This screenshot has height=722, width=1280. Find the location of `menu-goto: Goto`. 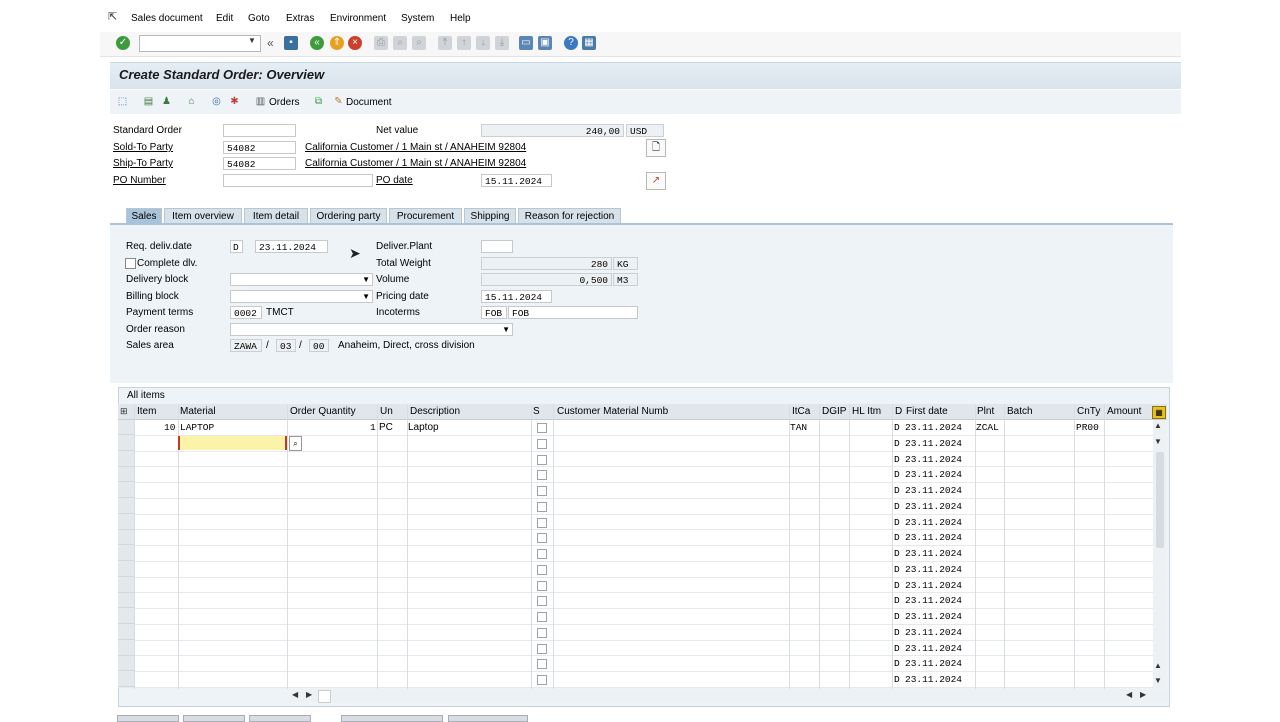

menu-goto: Goto is located at coordinates (259, 18).